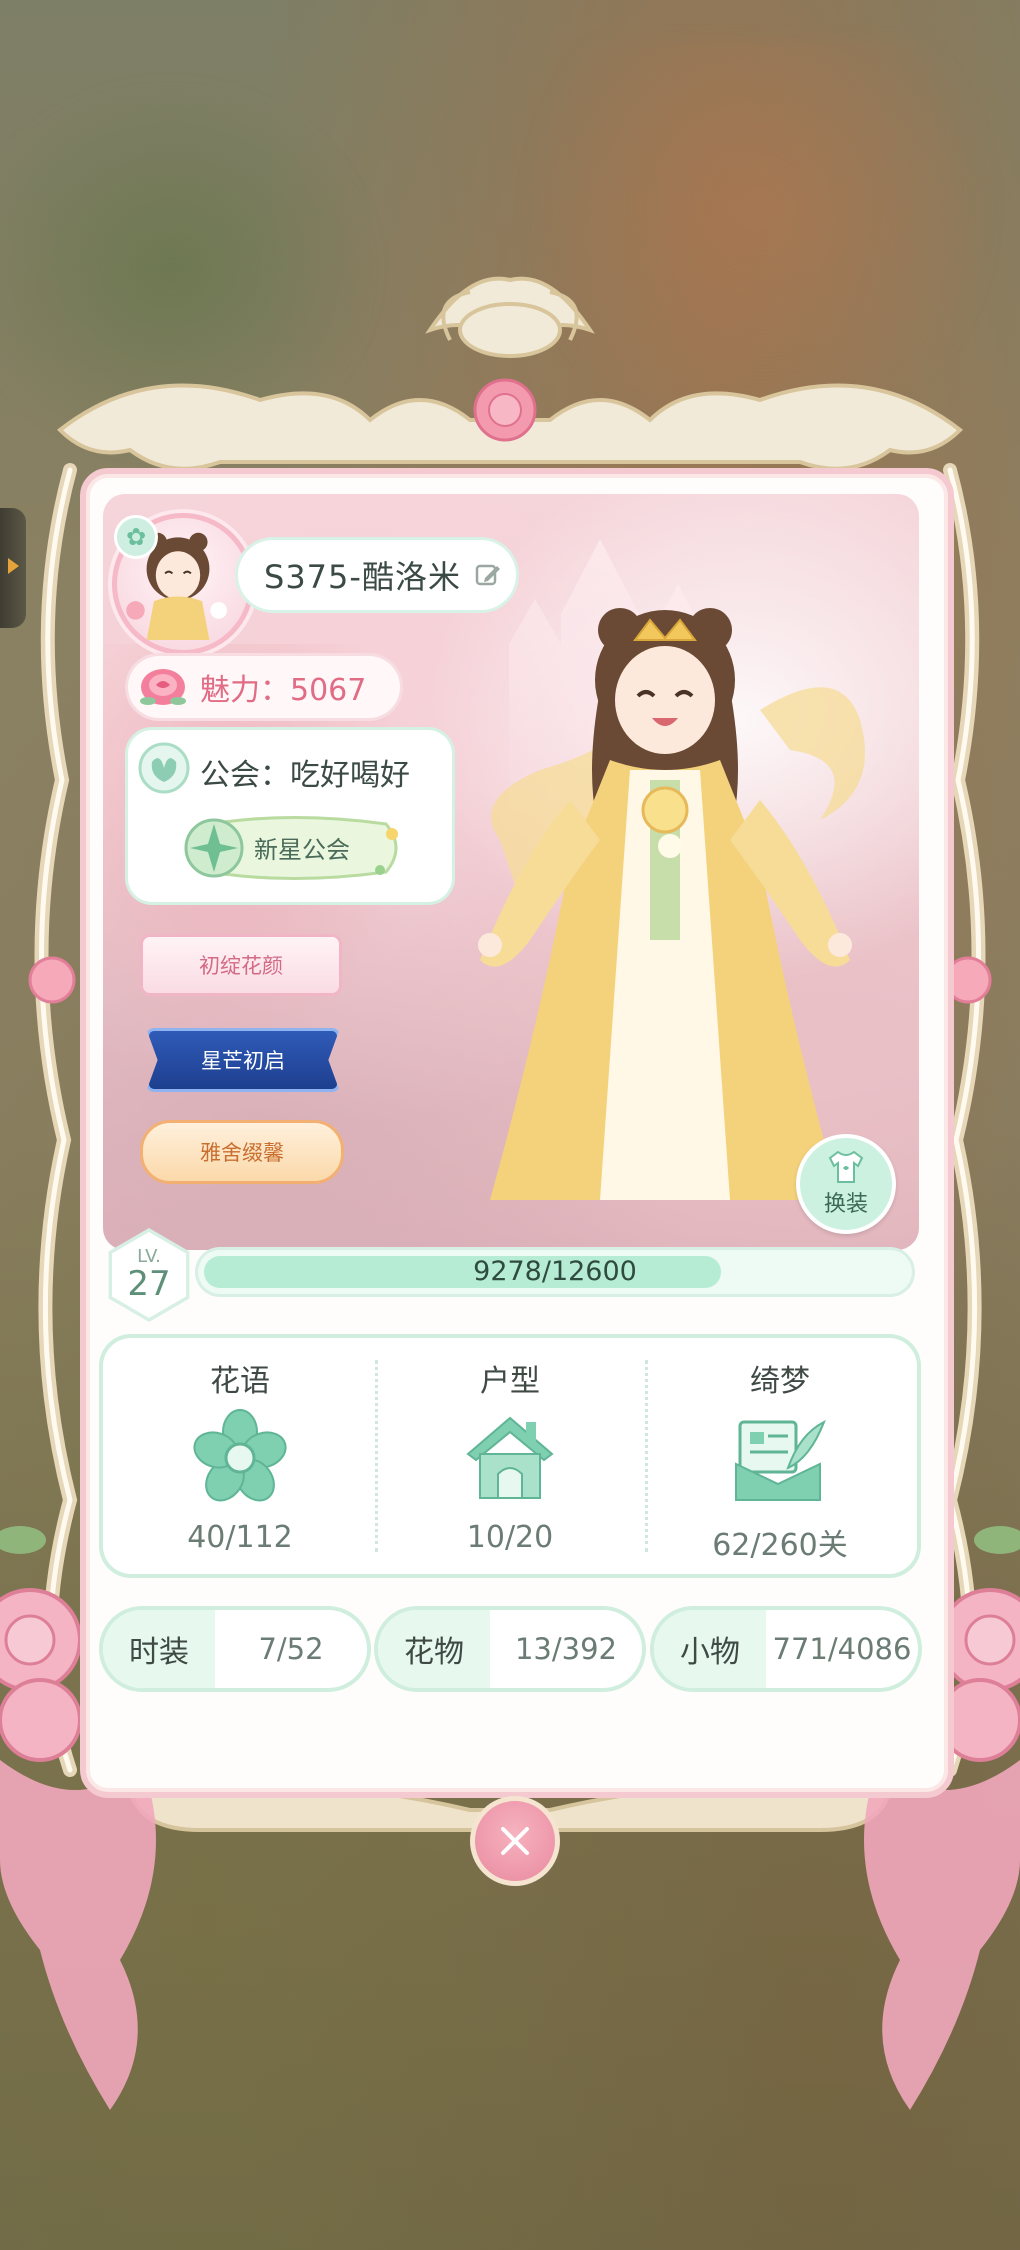 This screenshot has width=1020, height=2250. I want to click on change-outfit-button: 换装, so click(846, 1184).